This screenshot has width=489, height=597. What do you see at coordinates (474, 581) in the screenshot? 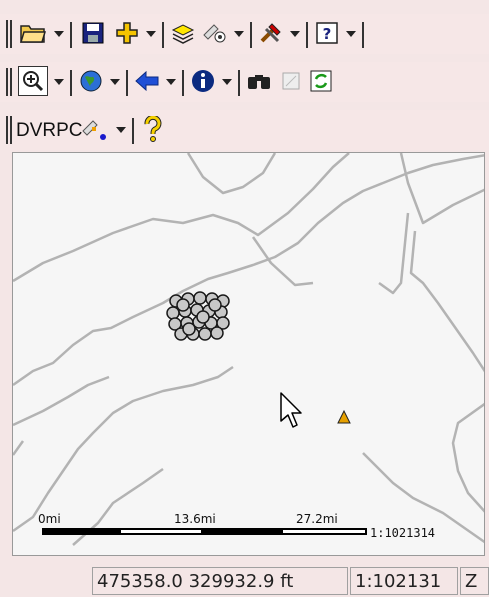
I see `status-extra: Z` at bounding box center [474, 581].